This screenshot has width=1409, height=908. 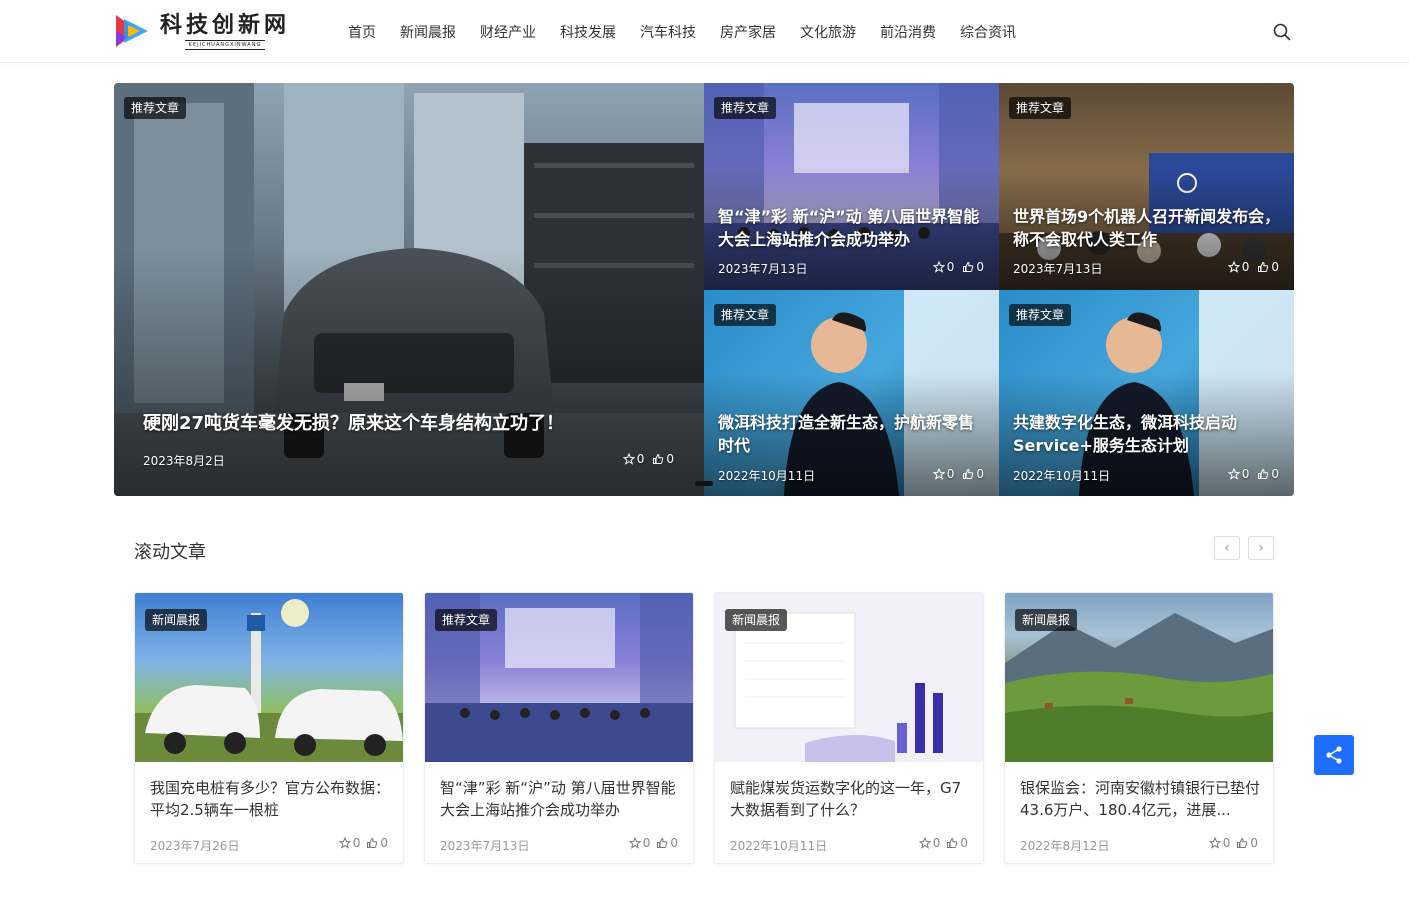 What do you see at coordinates (1253, 474) in the screenshot?
I see `hero-article-4-stats: 0 0` at bounding box center [1253, 474].